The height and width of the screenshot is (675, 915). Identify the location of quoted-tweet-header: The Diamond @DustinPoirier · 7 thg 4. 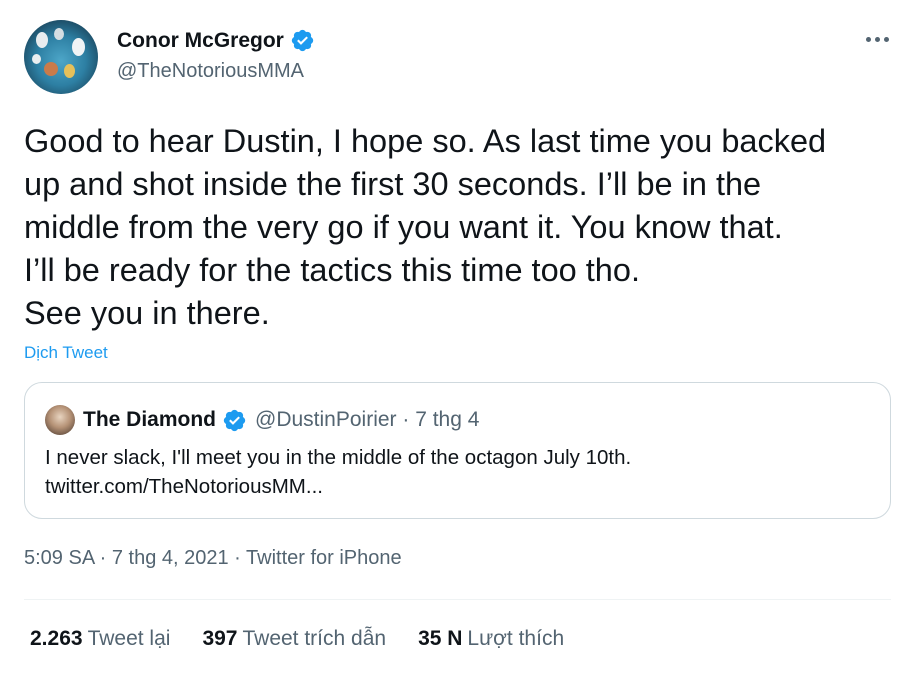
(262, 420).